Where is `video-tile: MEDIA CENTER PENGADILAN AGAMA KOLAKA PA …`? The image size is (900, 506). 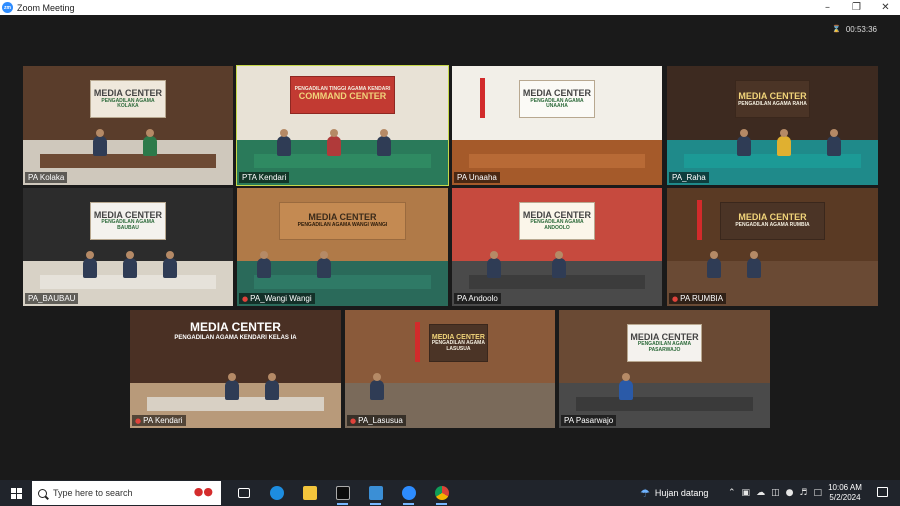 video-tile: MEDIA CENTER PENGADILAN AGAMA KOLAKA PA … is located at coordinates (128, 125).